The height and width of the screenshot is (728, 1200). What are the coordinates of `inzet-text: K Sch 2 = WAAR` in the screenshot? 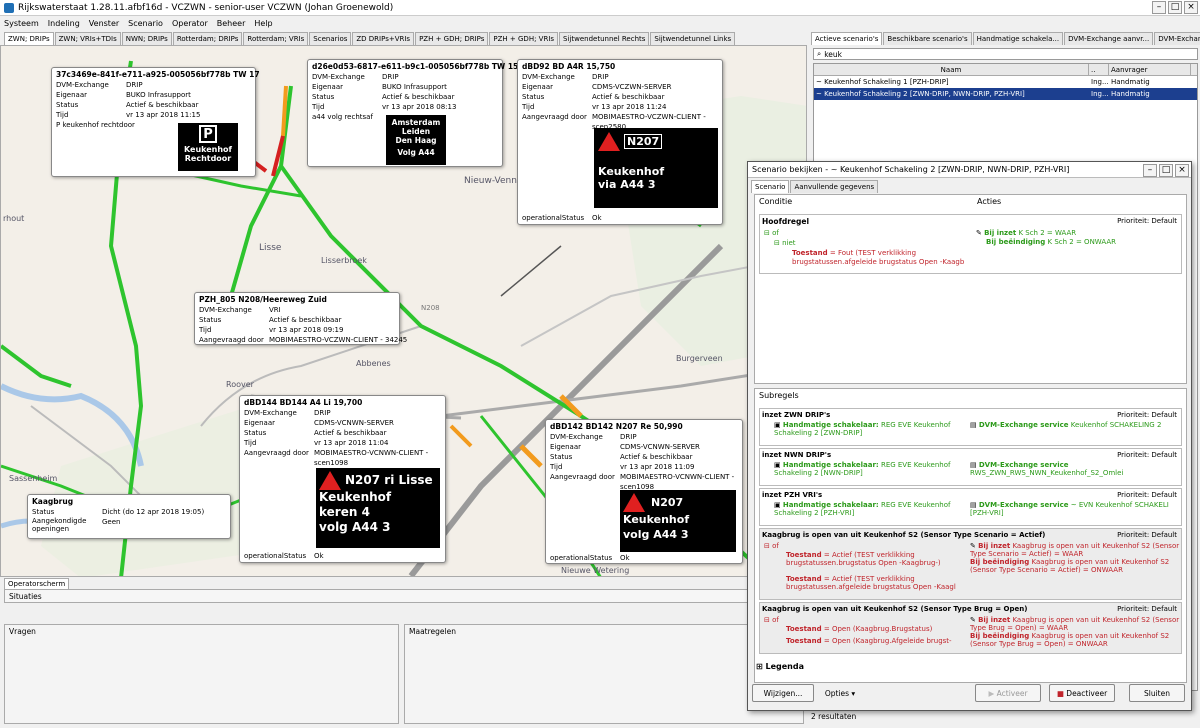 It's located at (1047, 233).